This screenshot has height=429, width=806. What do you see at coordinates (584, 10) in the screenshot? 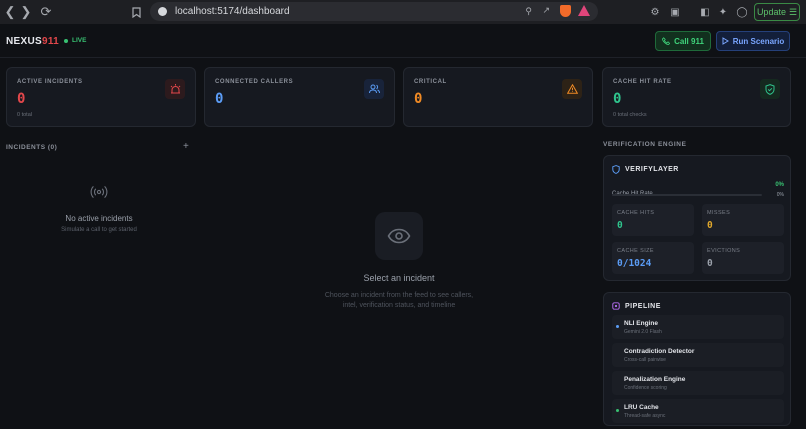
I see `brave-rewards-icon` at bounding box center [584, 10].